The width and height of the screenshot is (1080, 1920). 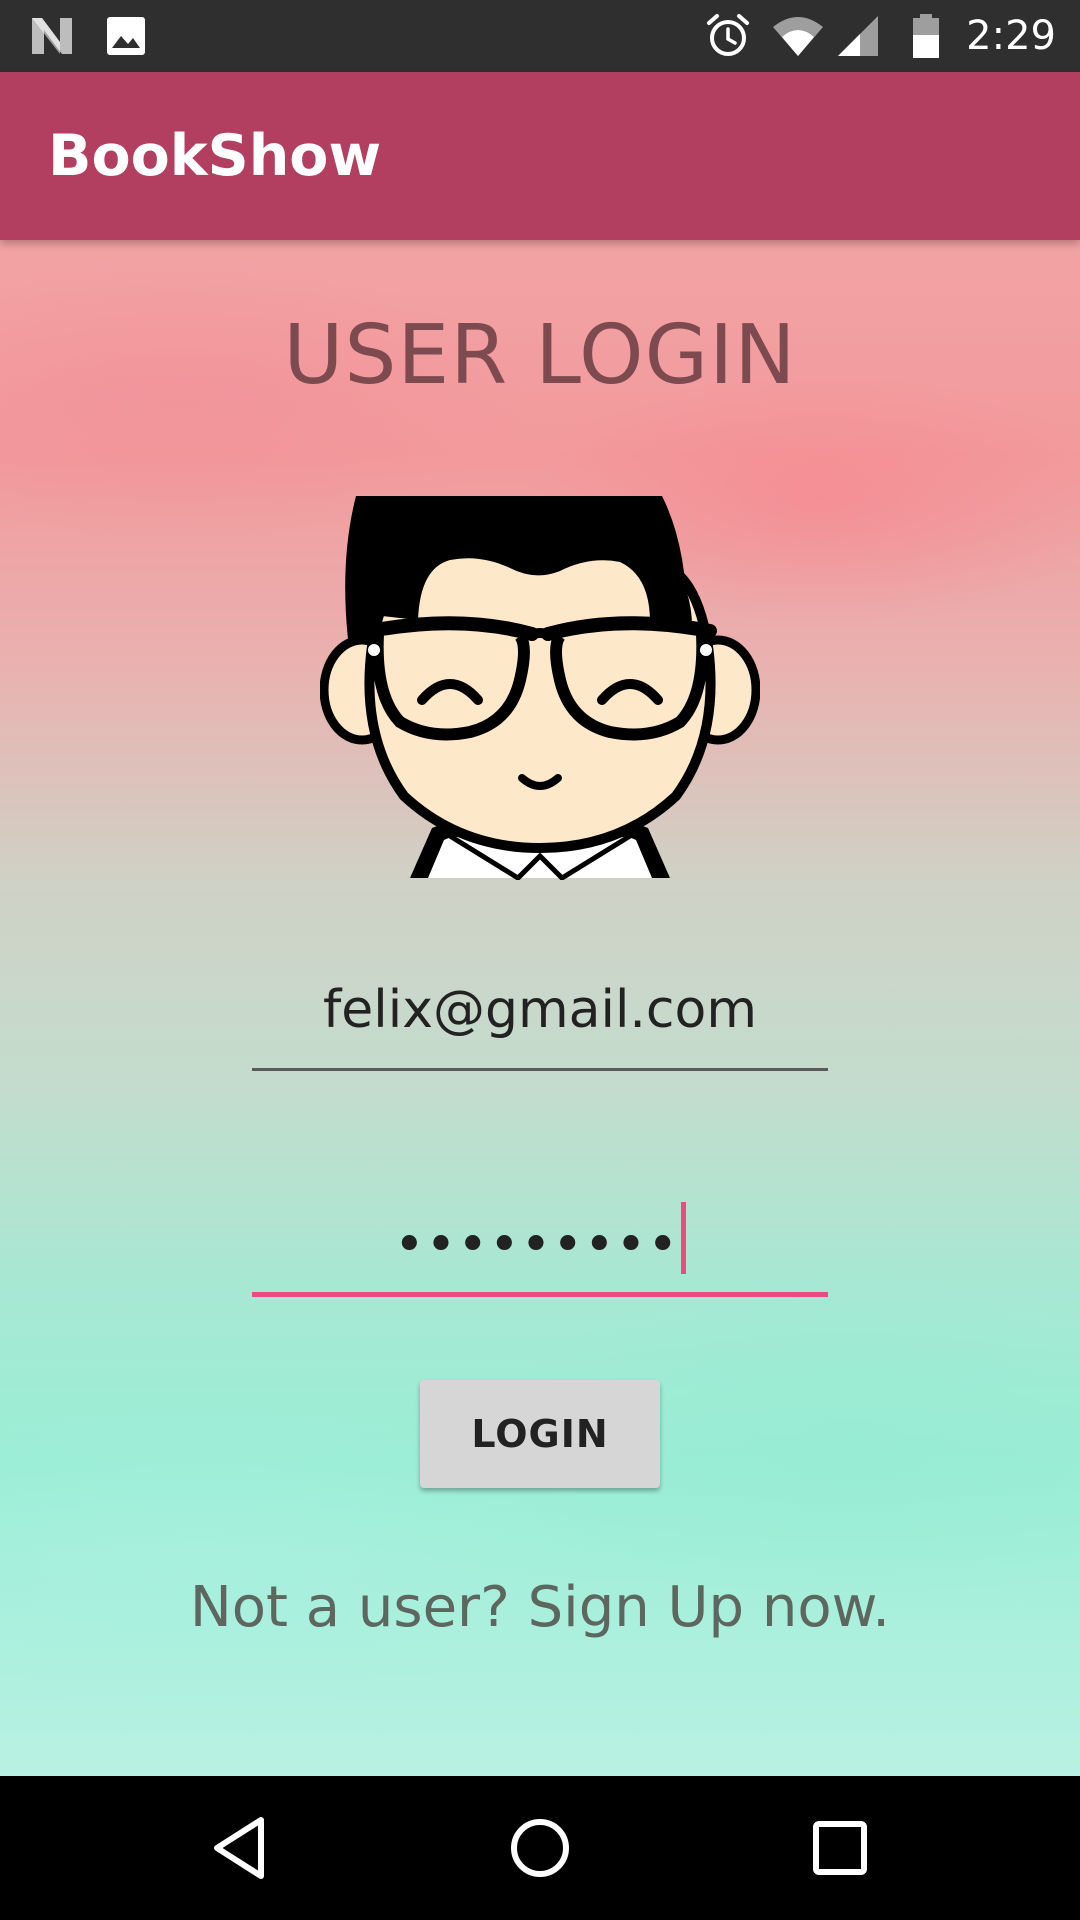 What do you see at coordinates (840, 1848) in the screenshot?
I see `recents-icon` at bounding box center [840, 1848].